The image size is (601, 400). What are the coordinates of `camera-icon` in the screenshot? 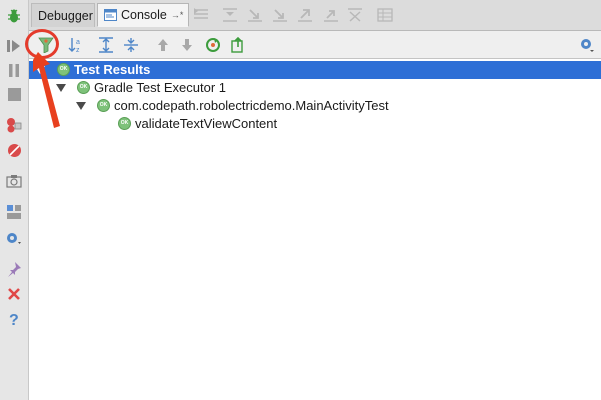 It's located at (14, 181).